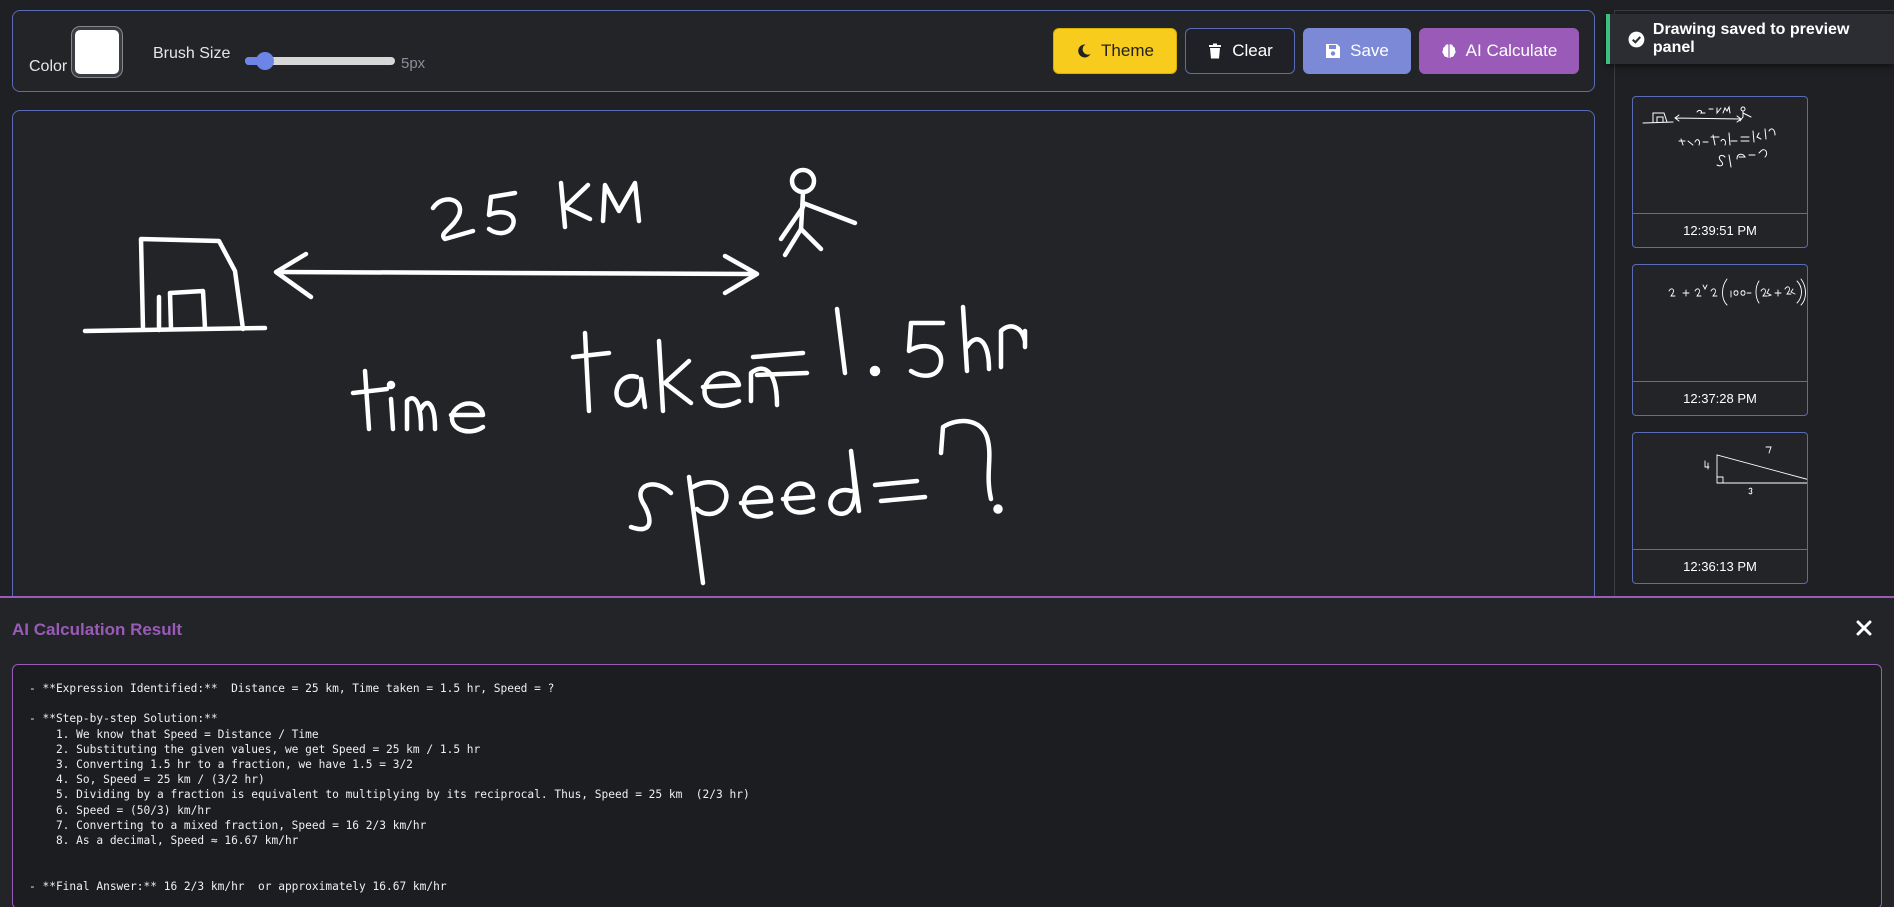 Image resolution: width=1894 pixels, height=907 pixels. I want to click on save-button: Save, so click(1357, 51).